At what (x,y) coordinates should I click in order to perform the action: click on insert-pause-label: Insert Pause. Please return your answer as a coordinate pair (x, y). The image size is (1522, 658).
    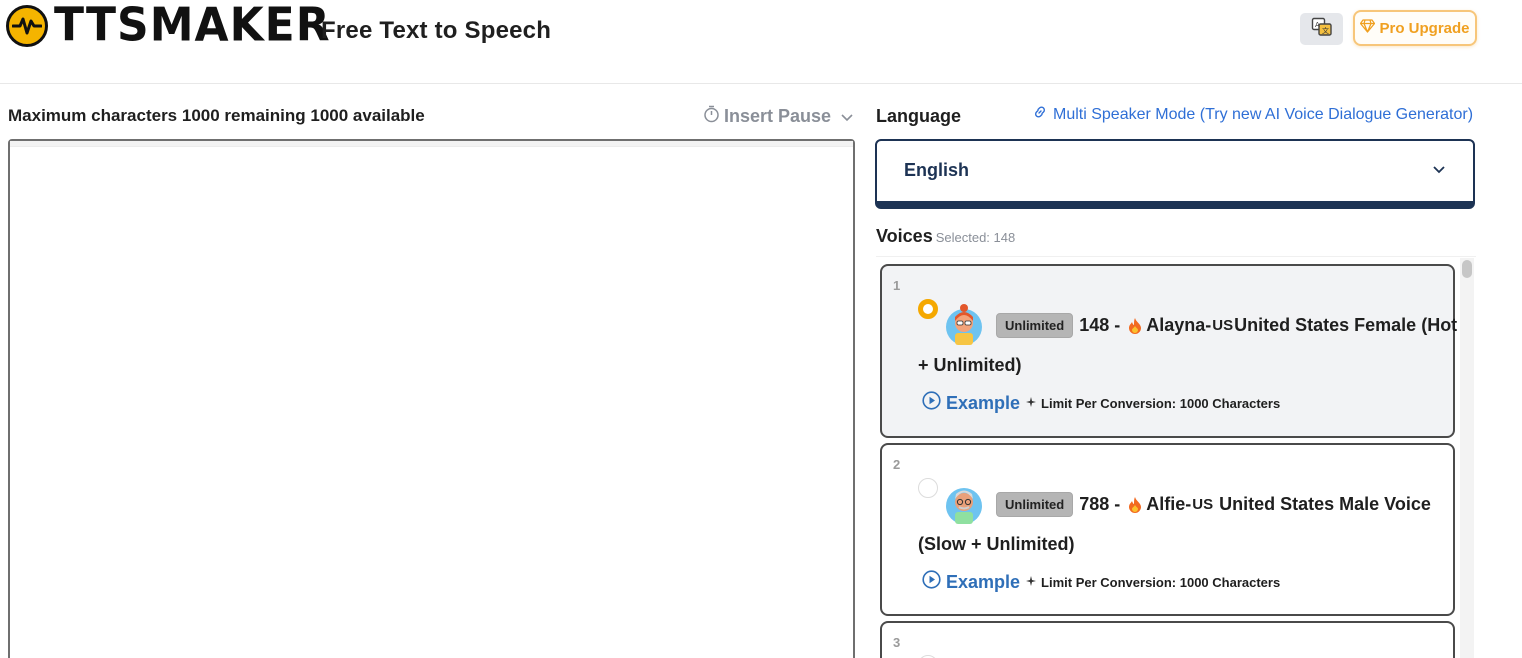
    Looking at the image, I should click on (778, 116).